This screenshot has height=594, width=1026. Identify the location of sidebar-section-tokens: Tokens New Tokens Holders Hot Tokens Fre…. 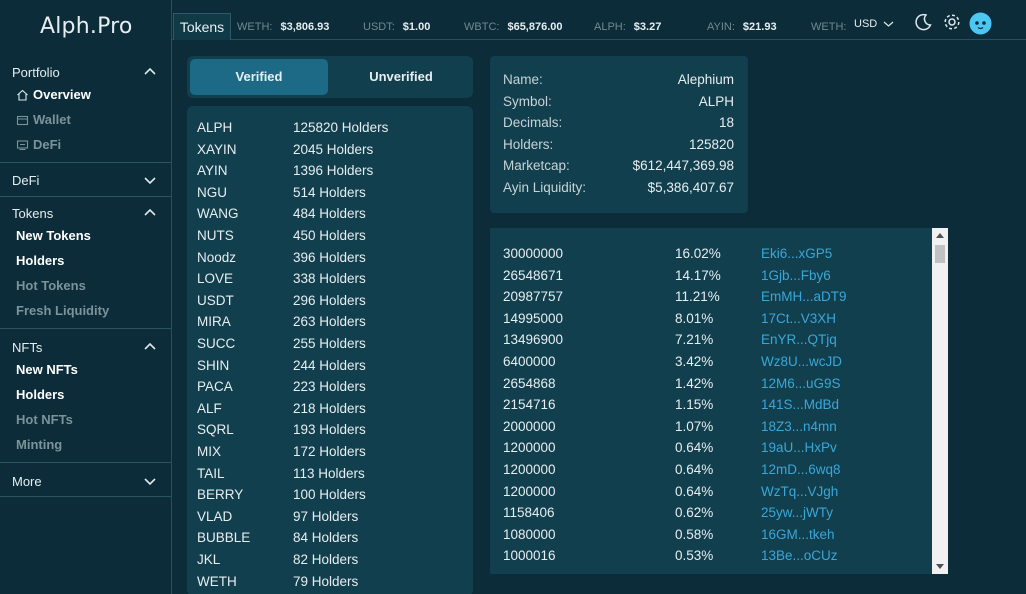
(85, 263).